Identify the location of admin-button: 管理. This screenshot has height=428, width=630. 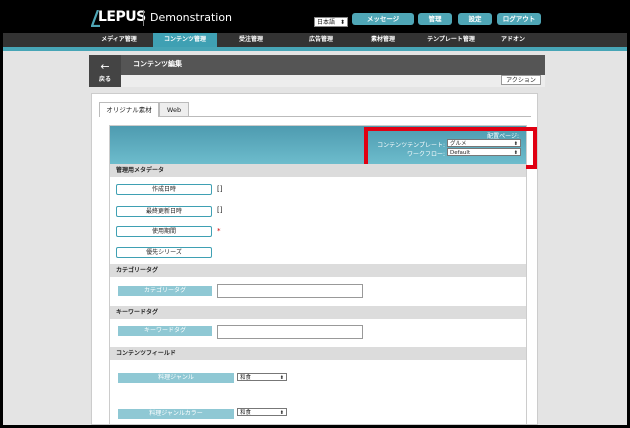
(435, 19).